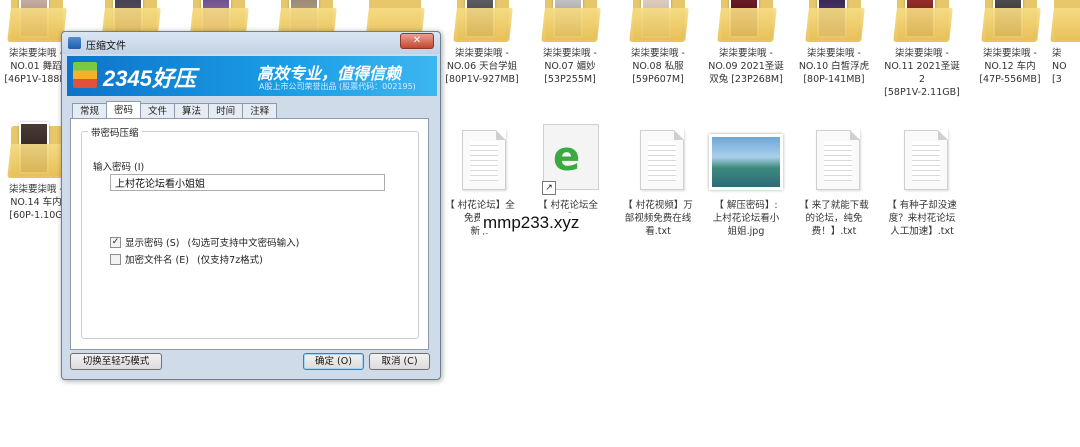 The image size is (1080, 447). I want to click on shortcut-arrow-icon: ↗, so click(549, 188).